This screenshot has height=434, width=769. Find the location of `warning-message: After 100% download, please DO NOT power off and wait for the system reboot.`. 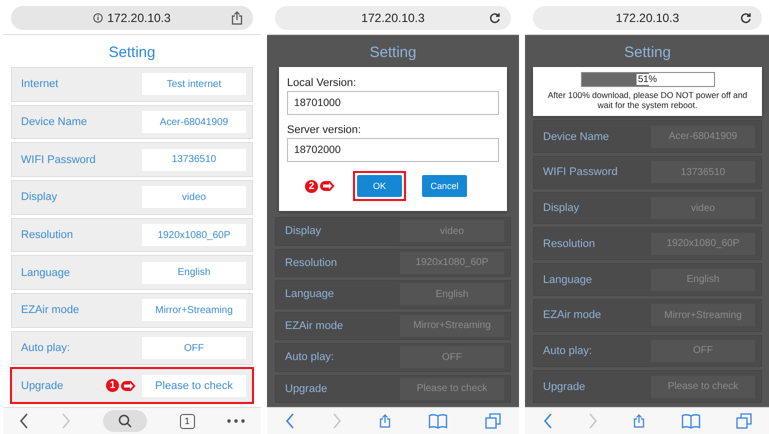

warning-message: After 100% download, please DO NOT power off and wait for the system reboot. is located at coordinates (647, 100).